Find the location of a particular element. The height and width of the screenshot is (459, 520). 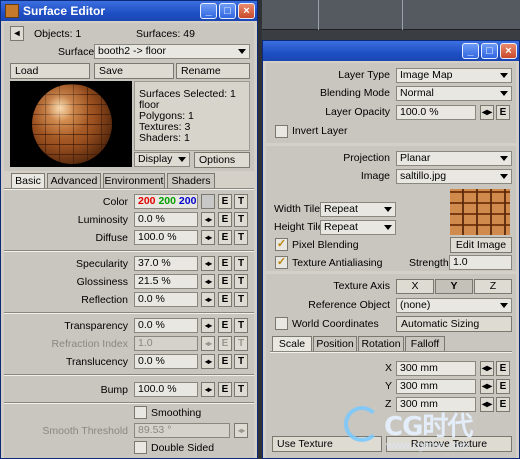

projection-dropdown: Planar is located at coordinates (454, 158).